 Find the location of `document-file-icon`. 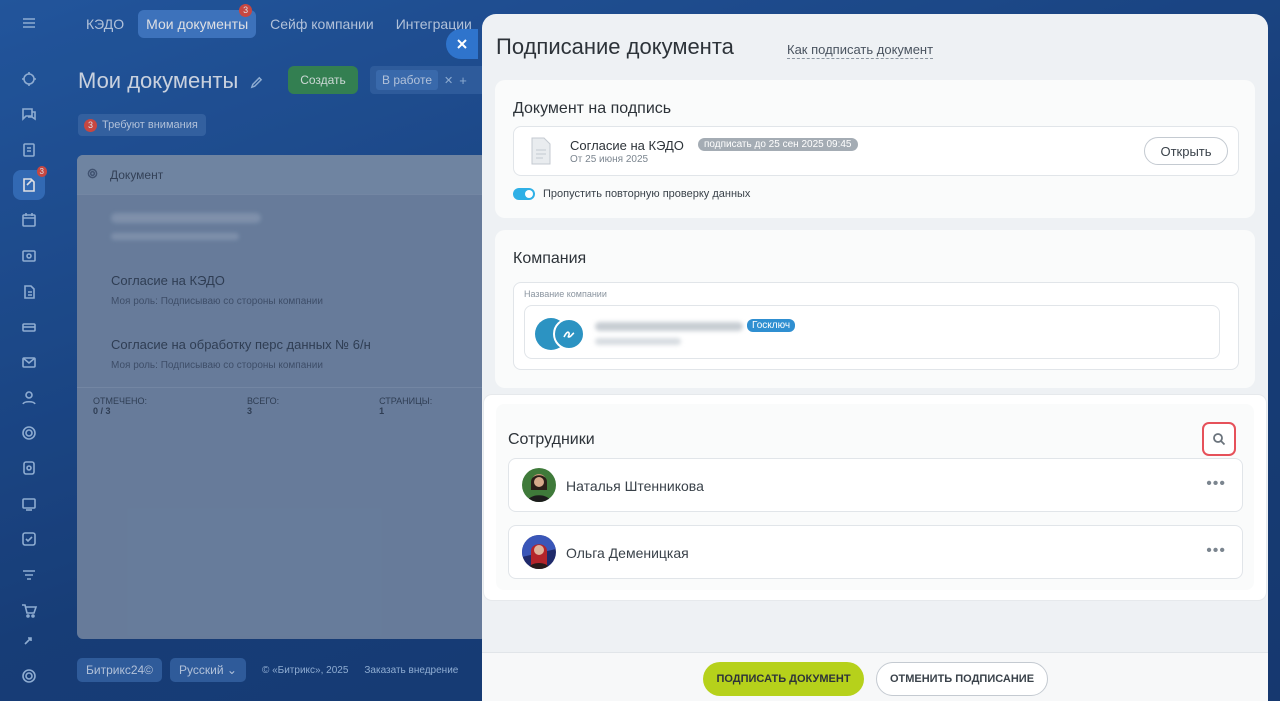

document-file-icon is located at coordinates (541, 153).